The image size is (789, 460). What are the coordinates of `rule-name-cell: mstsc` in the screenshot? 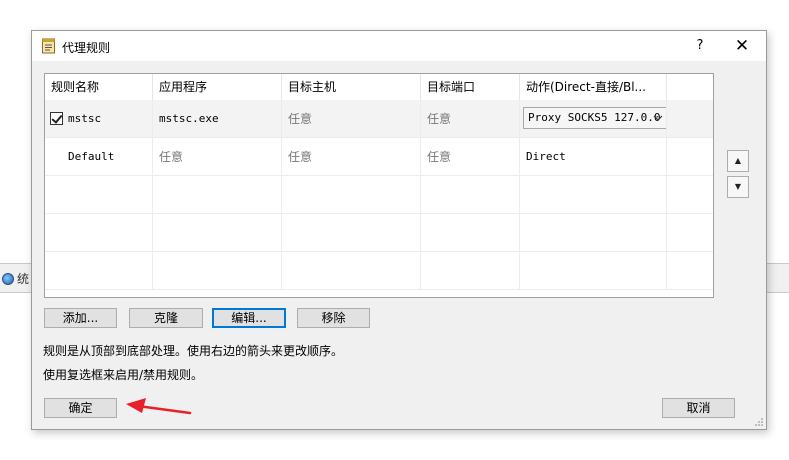 It's located at (99, 119).